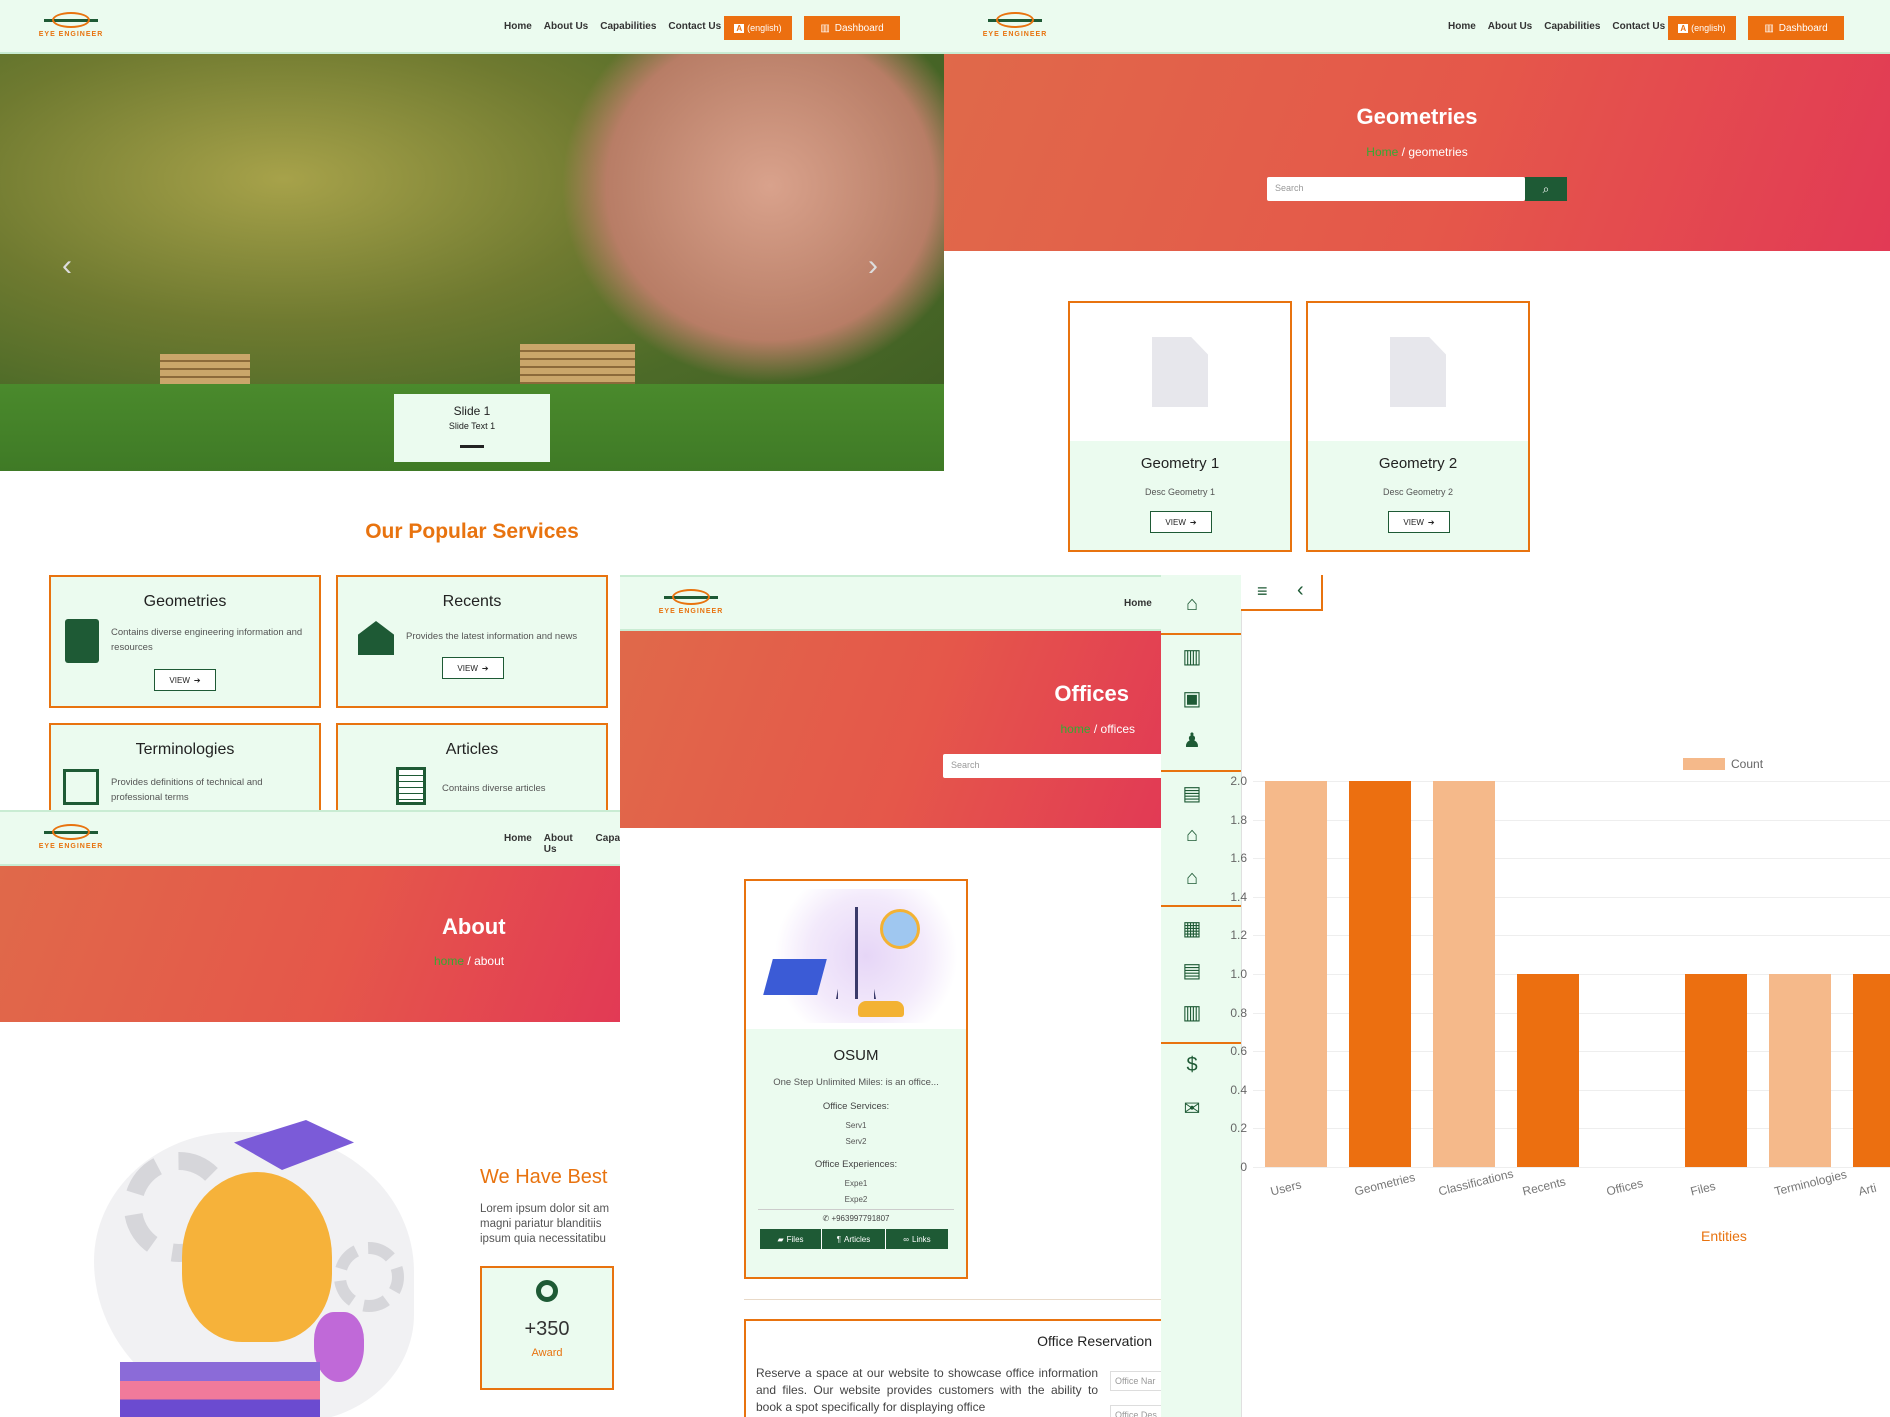 This screenshot has width=1890, height=1417. What do you see at coordinates (900, 929) in the screenshot?
I see `recycle-icon` at bounding box center [900, 929].